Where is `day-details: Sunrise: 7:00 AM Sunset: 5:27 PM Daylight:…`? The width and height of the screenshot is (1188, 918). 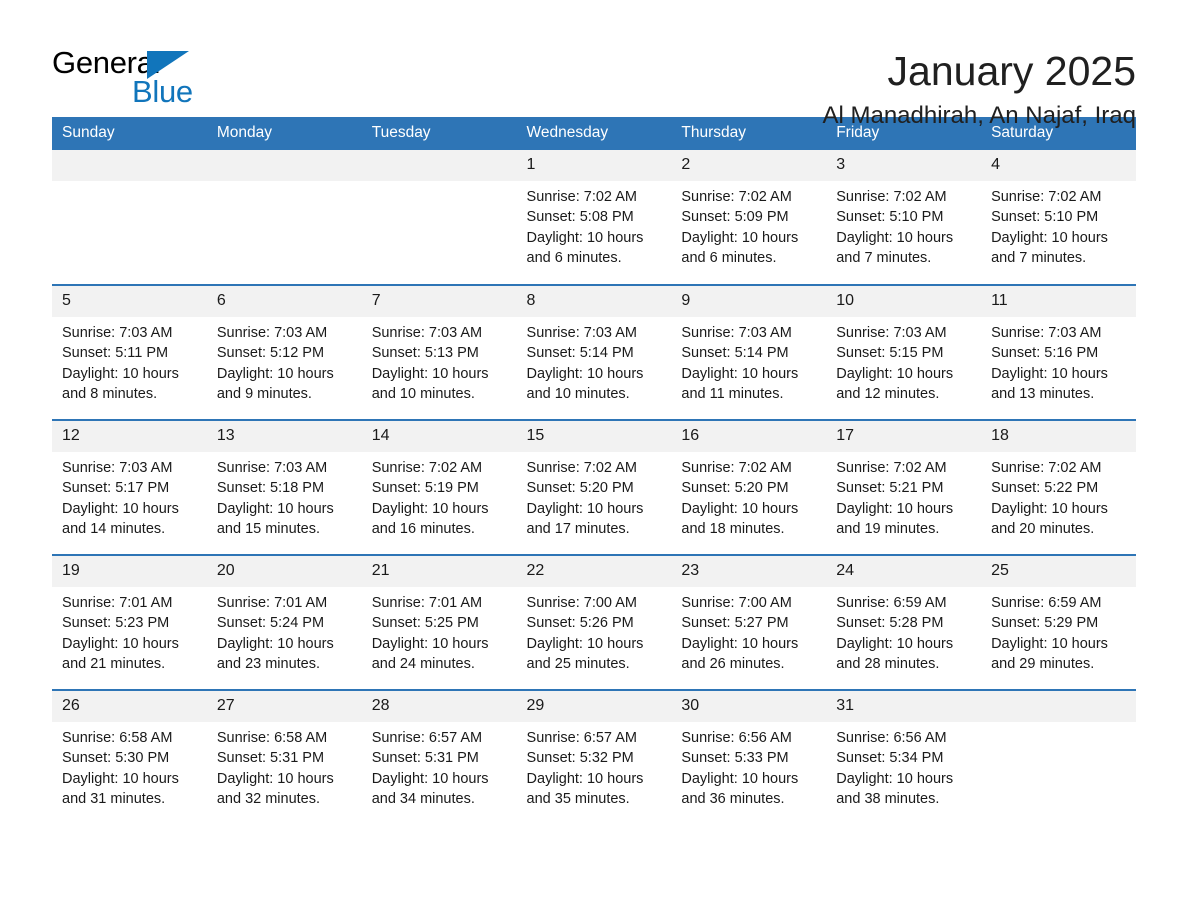
day-details: Sunrise: 7:00 AM Sunset: 5:27 PM Daylight:… is located at coordinates (748, 630).